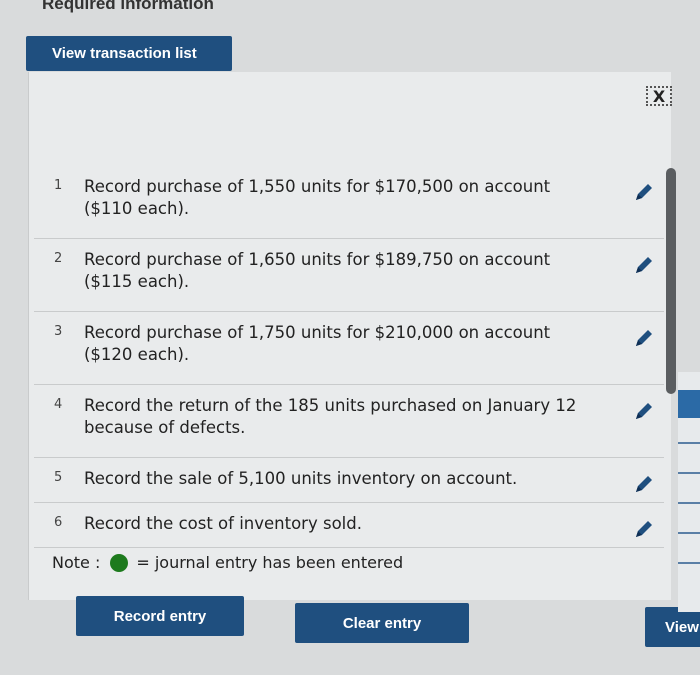  Describe the element at coordinates (119, 562) in the screenshot. I see `entered-dot-icon` at that location.